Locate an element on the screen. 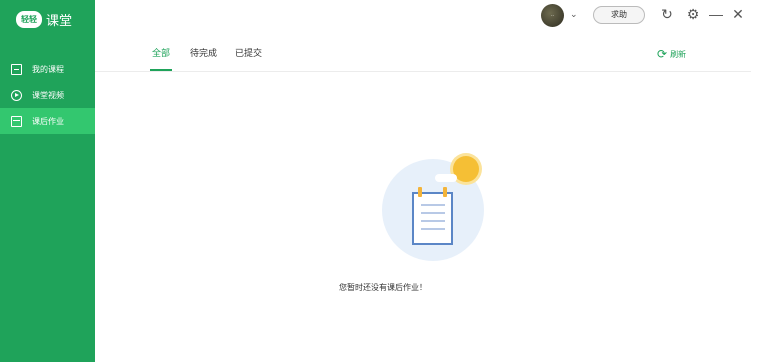 The image size is (766, 362). refresh-icon: ⟳ is located at coordinates (662, 54).